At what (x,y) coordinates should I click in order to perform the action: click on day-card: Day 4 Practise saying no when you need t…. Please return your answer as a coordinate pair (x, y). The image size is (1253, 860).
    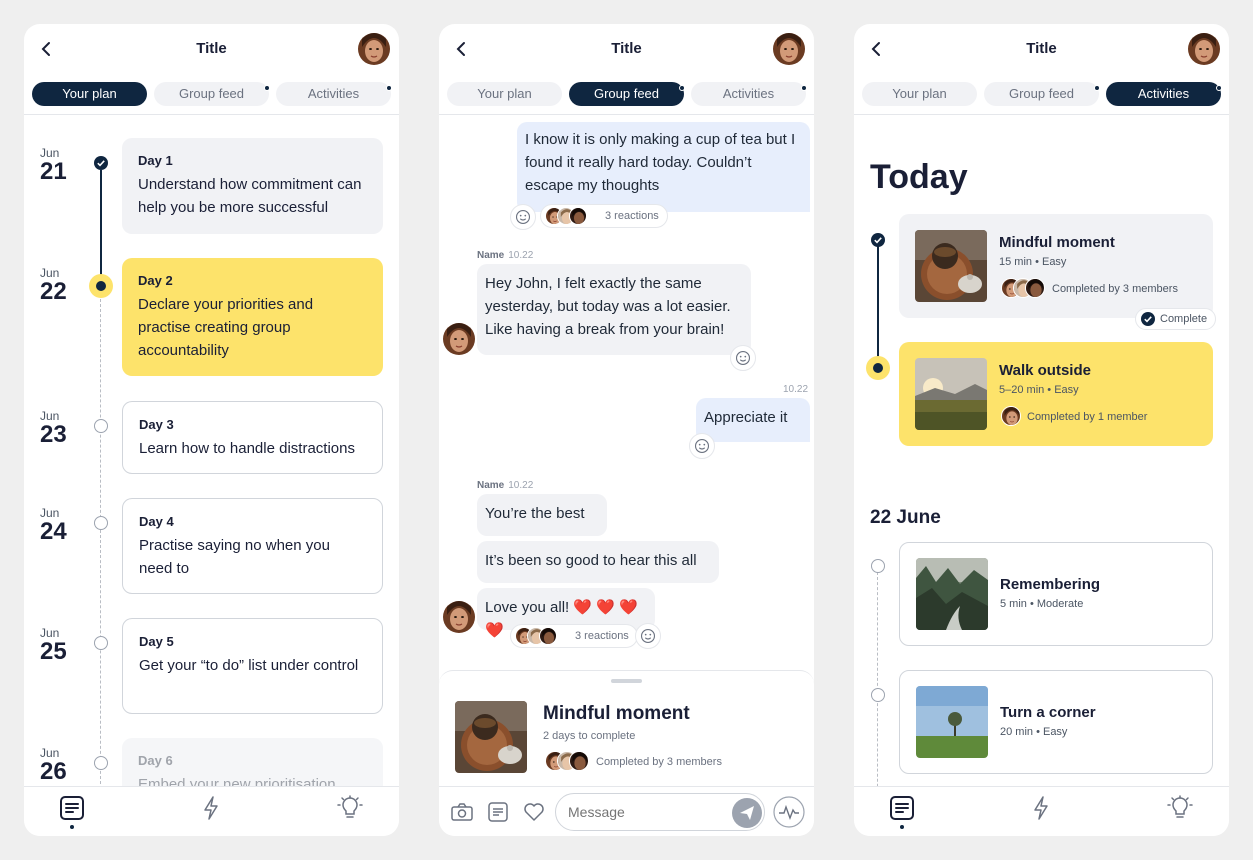
    Looking at the image, I should click on (252, 546).